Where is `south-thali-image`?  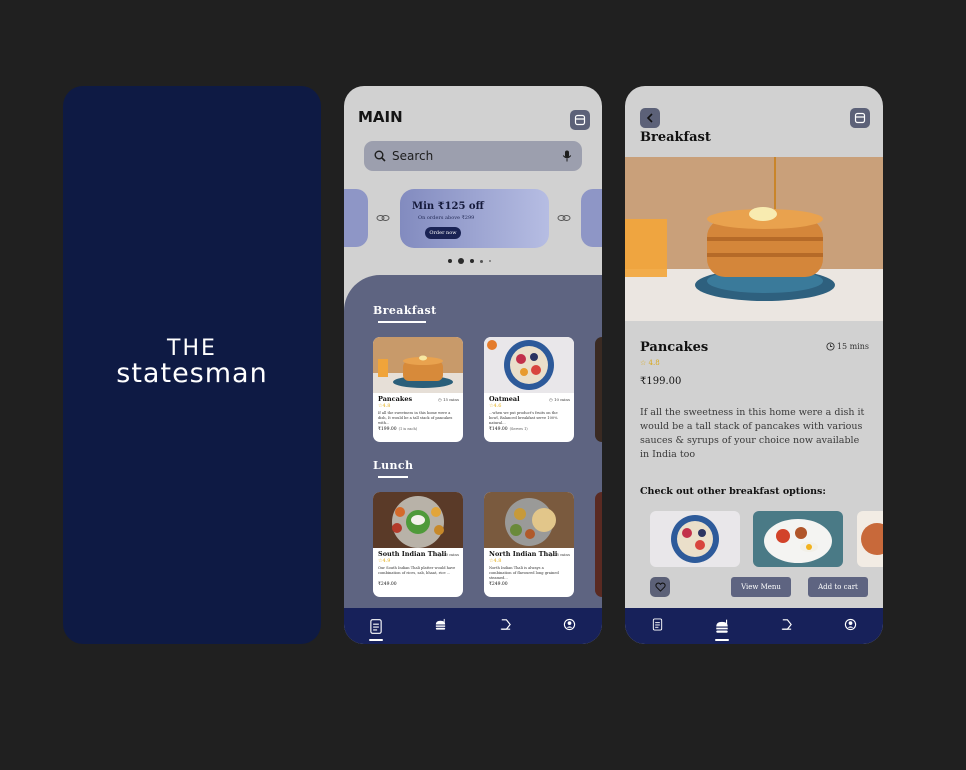
south-thali-image is located at coordinates (418, 520).